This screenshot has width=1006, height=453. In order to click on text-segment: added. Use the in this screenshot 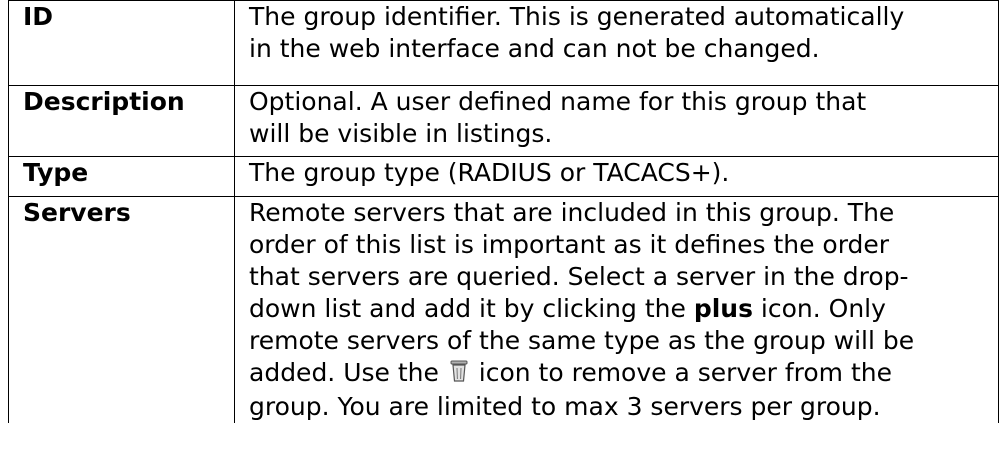, I will do `click(348, 372)`.